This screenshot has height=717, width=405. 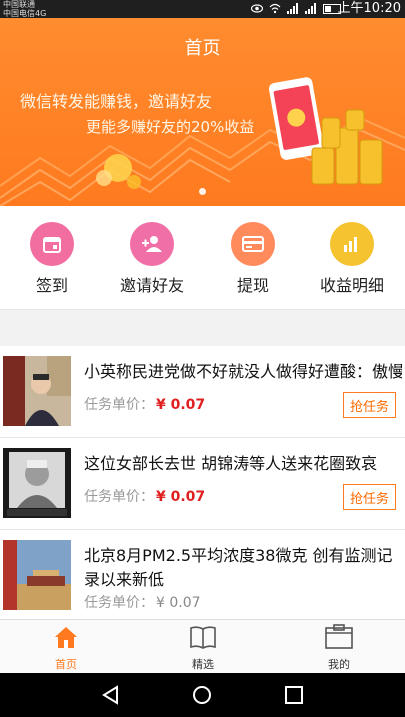 I want to click on bar-chart-icon, so click(x=352, y=244).